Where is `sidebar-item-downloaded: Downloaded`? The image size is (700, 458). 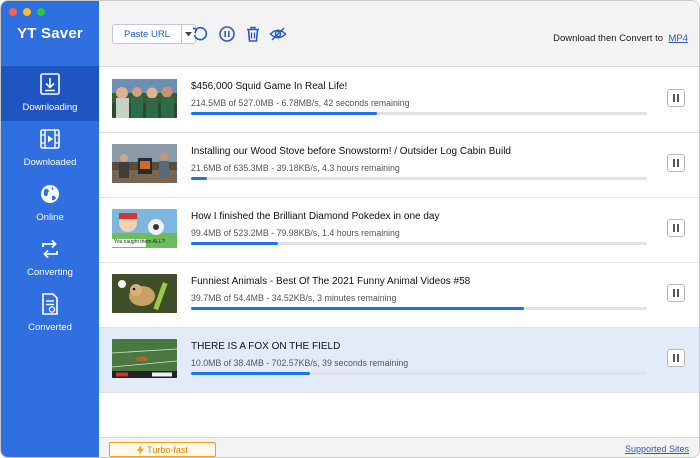
sidebar-item-downloaded: Downloaded is located at coordinates (50, 148).